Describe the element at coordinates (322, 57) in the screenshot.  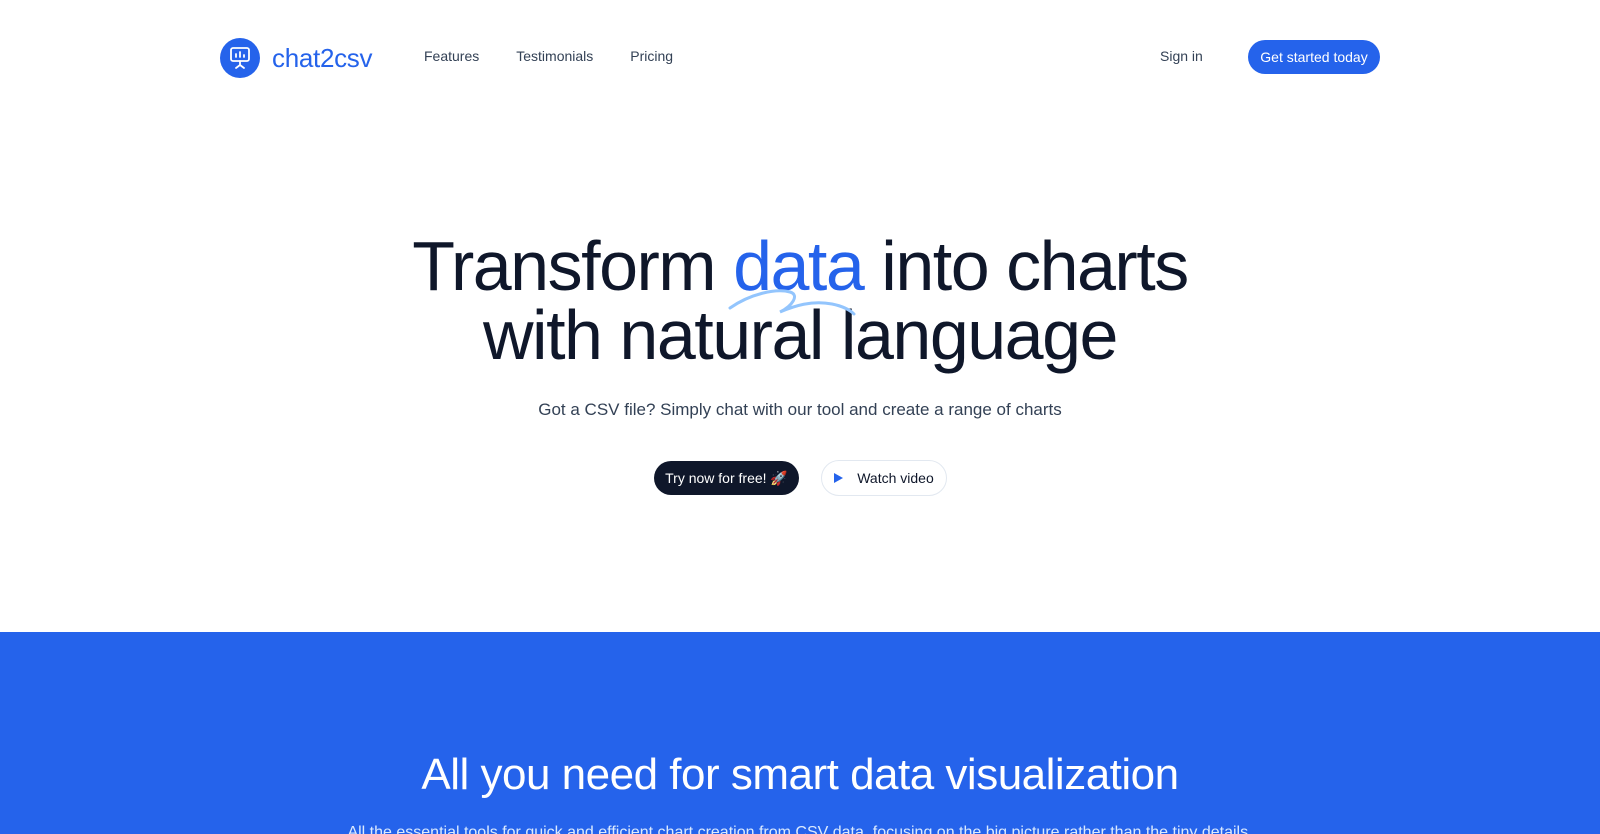
I see `brand-name: chat2csv` at that location.